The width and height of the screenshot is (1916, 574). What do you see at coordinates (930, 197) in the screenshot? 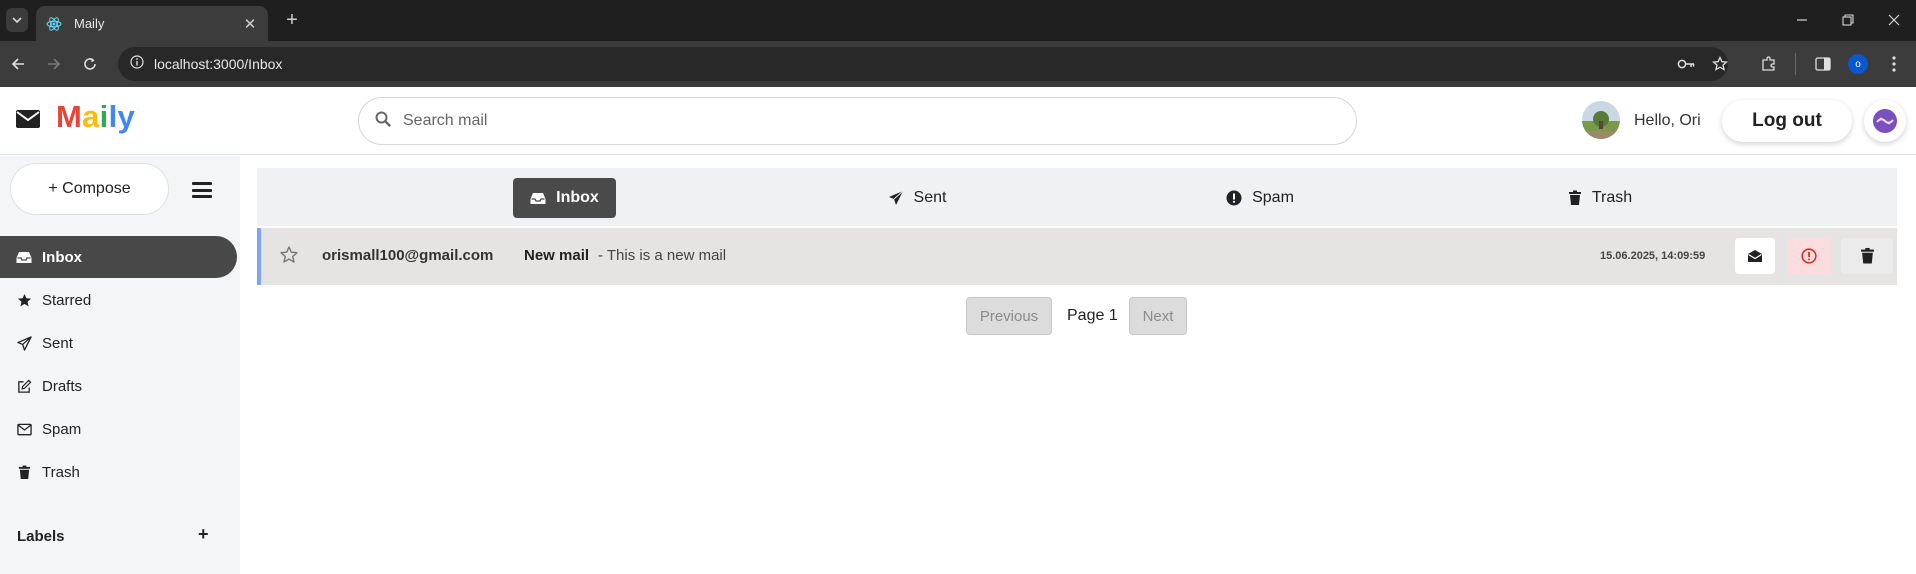
I see `tab-label: Sent` at bounding box center [930, 197].